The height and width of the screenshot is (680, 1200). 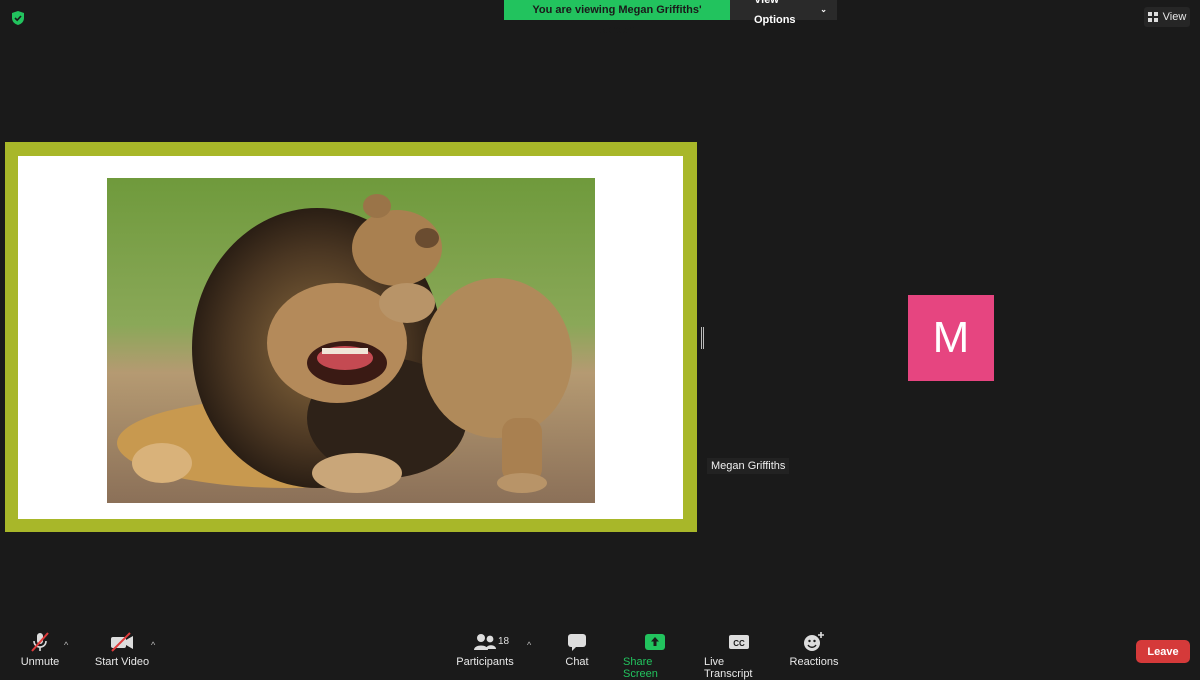 What do you see at coordinates (485, 642) in the screenshot?
I see `participants-icon` at bounding box center [485, 642].